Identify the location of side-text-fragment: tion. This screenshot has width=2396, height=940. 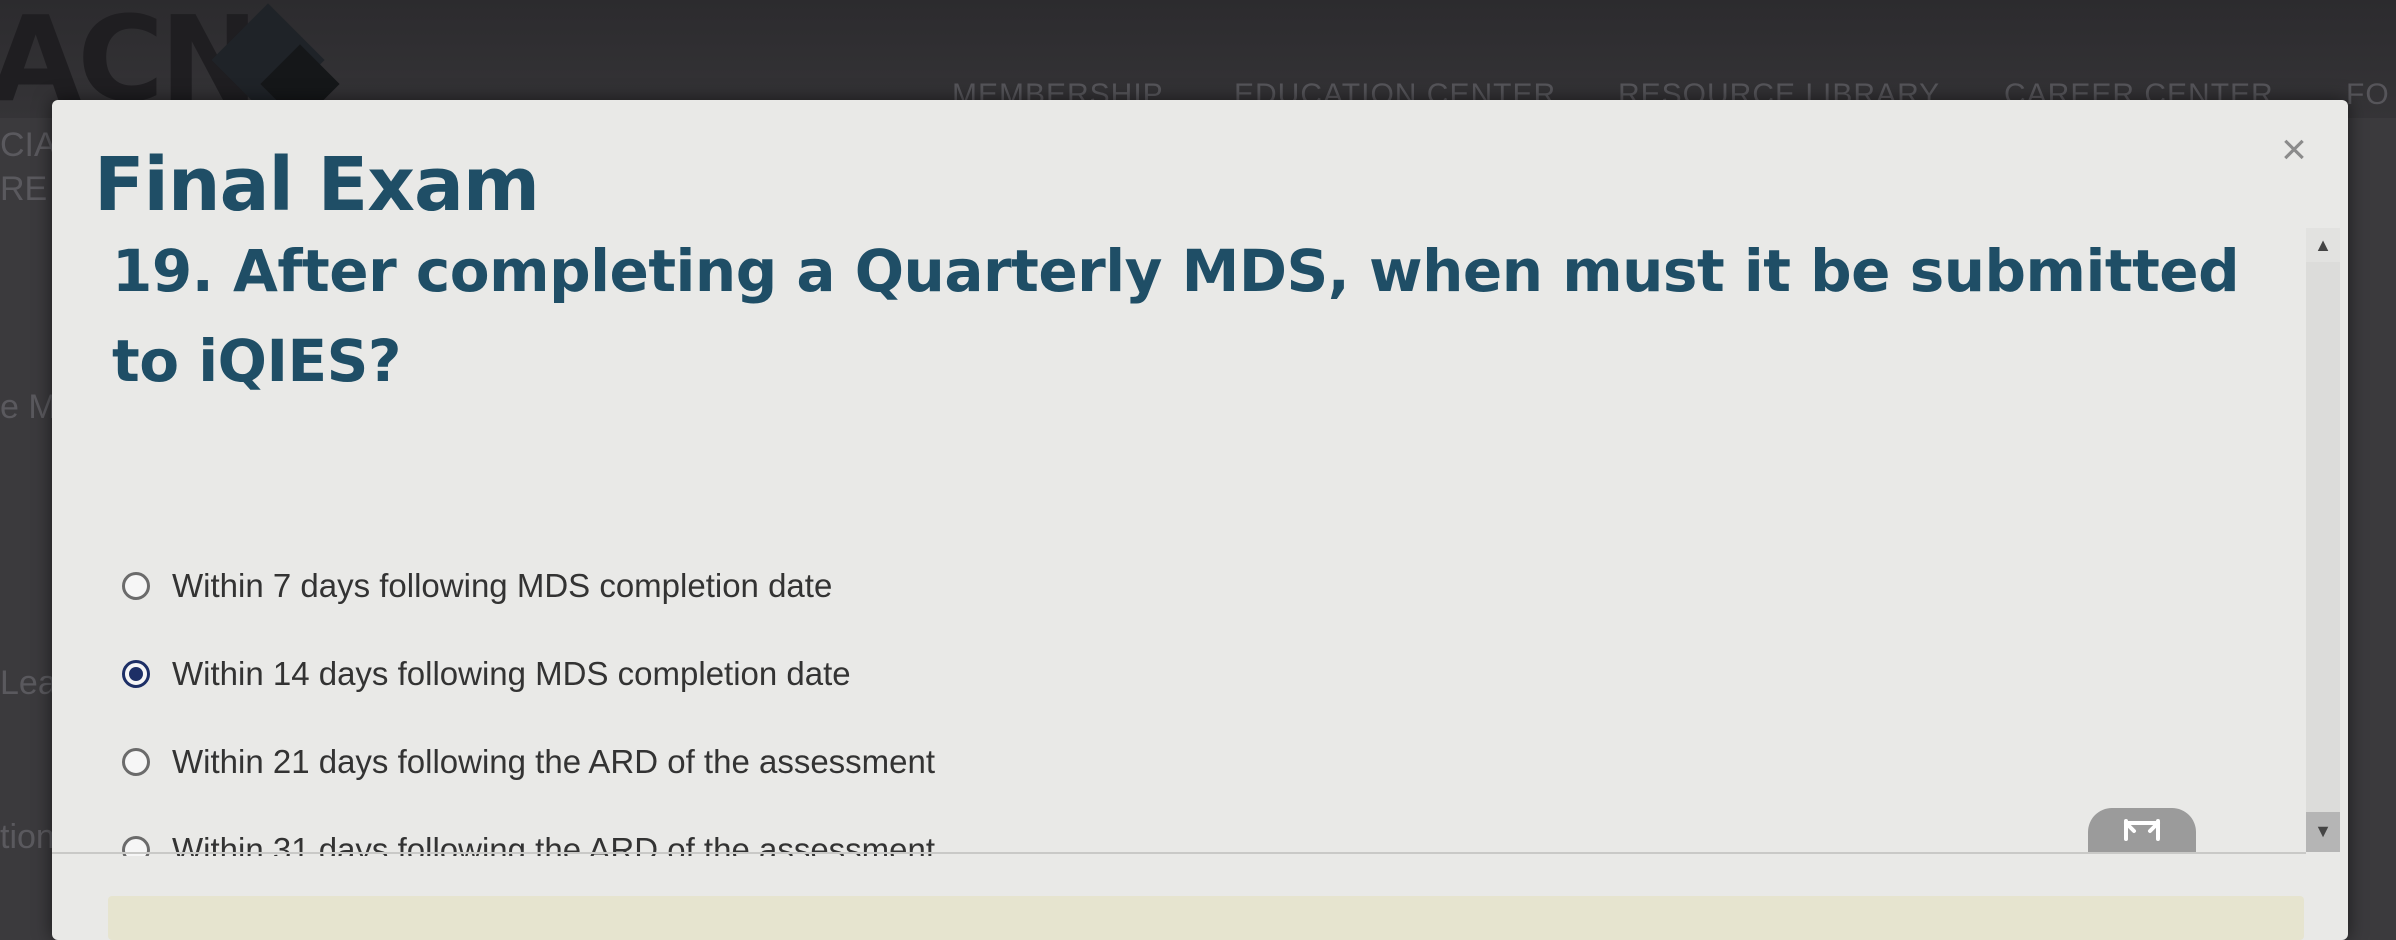
(27, 837).